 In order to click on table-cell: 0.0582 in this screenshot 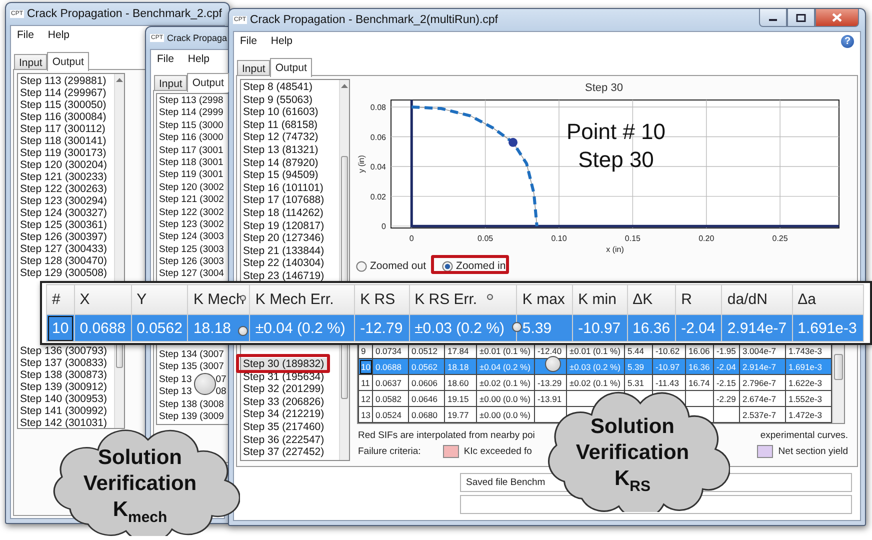, I will do `click(390, 398)`.